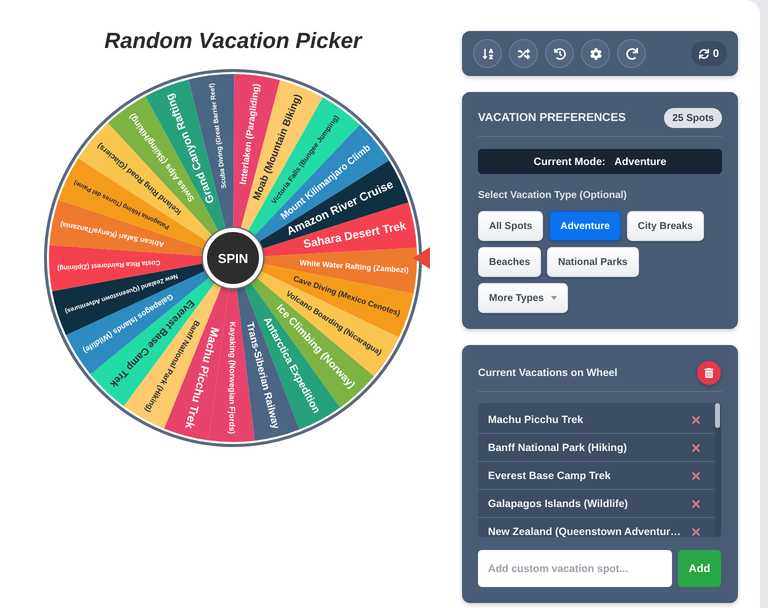 This screenshot has height=608, width=768. Describe the element at coordinates (548, 373) in the screenshot. I see `panel-title: Current Vacations on Wheel` at that location.